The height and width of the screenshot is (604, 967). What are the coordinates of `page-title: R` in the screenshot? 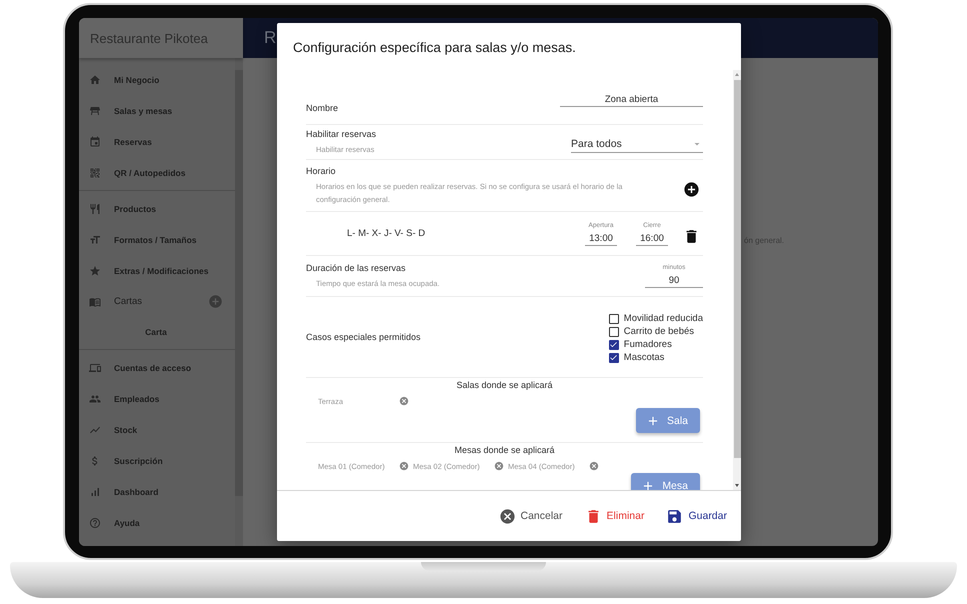 It's located at (270, 38).